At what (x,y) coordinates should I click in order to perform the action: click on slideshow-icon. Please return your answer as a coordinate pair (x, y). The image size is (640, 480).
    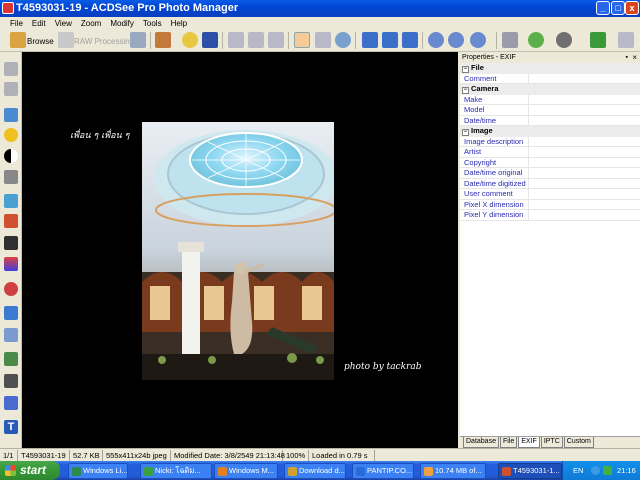
    Looking at the image, I should click on (564, 40).